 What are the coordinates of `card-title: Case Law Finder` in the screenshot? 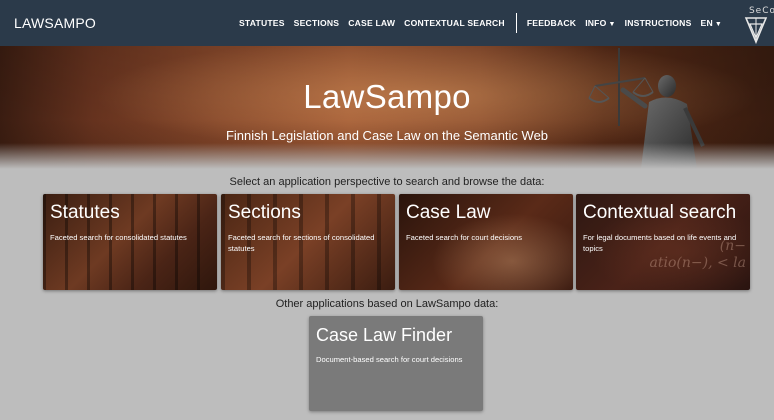 It's located at (384, 335).